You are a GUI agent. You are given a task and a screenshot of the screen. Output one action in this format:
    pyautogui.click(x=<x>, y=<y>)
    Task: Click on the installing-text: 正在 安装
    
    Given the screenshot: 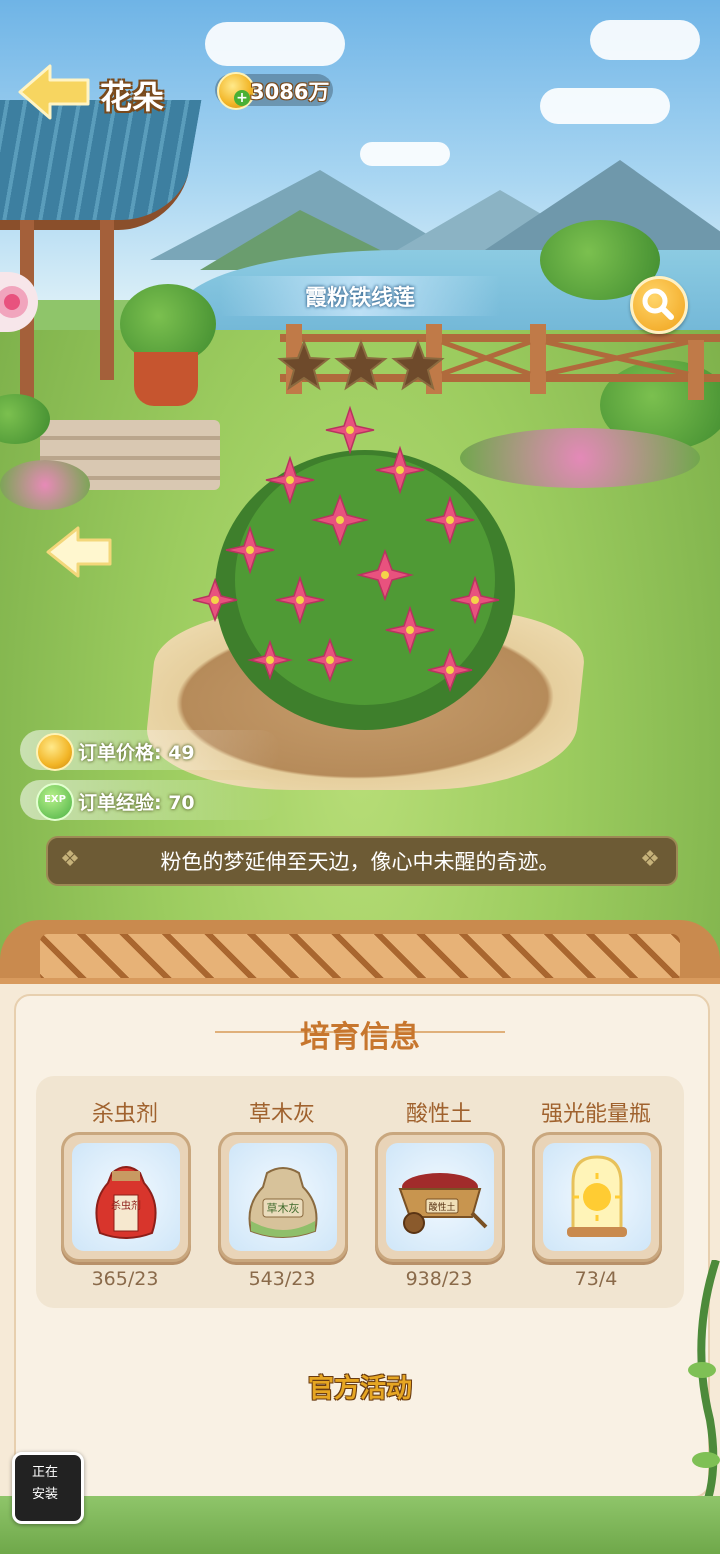 What is the action you would take?
    pyautogui.click(x=45, y=1484)
    